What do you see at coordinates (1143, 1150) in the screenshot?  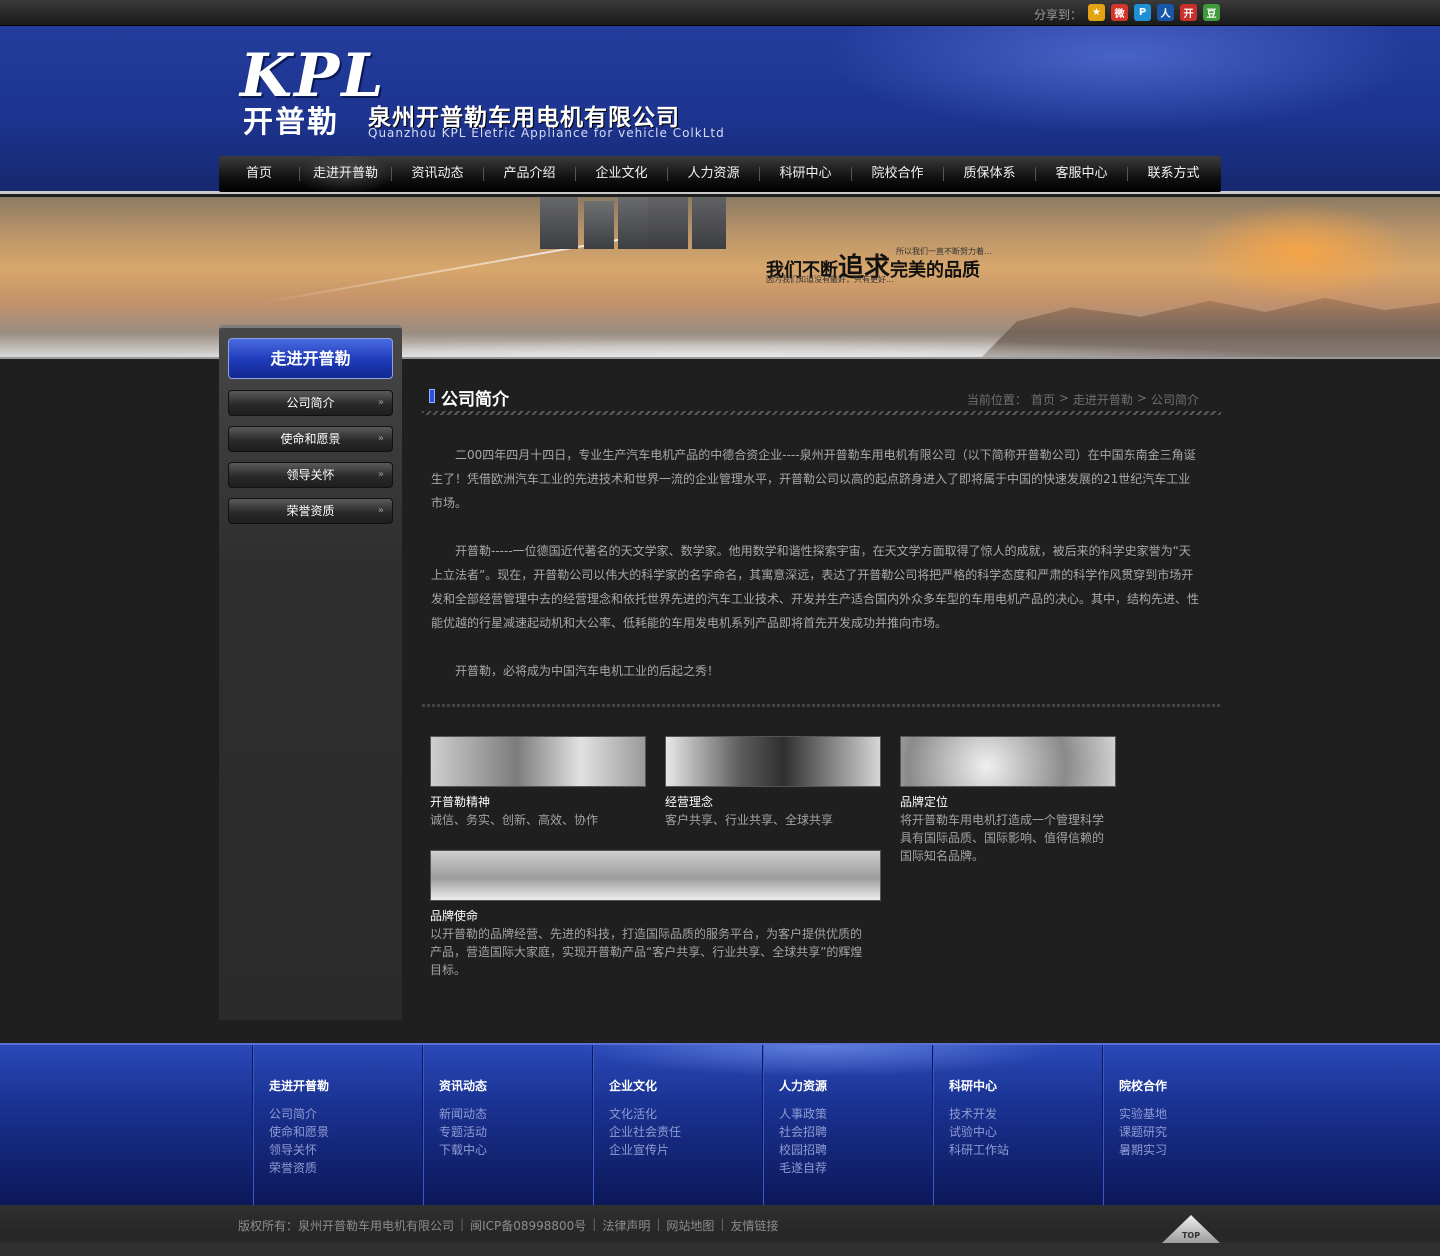 I see `footer-link: 暑期实习` at bounding box center [1143, 1150].